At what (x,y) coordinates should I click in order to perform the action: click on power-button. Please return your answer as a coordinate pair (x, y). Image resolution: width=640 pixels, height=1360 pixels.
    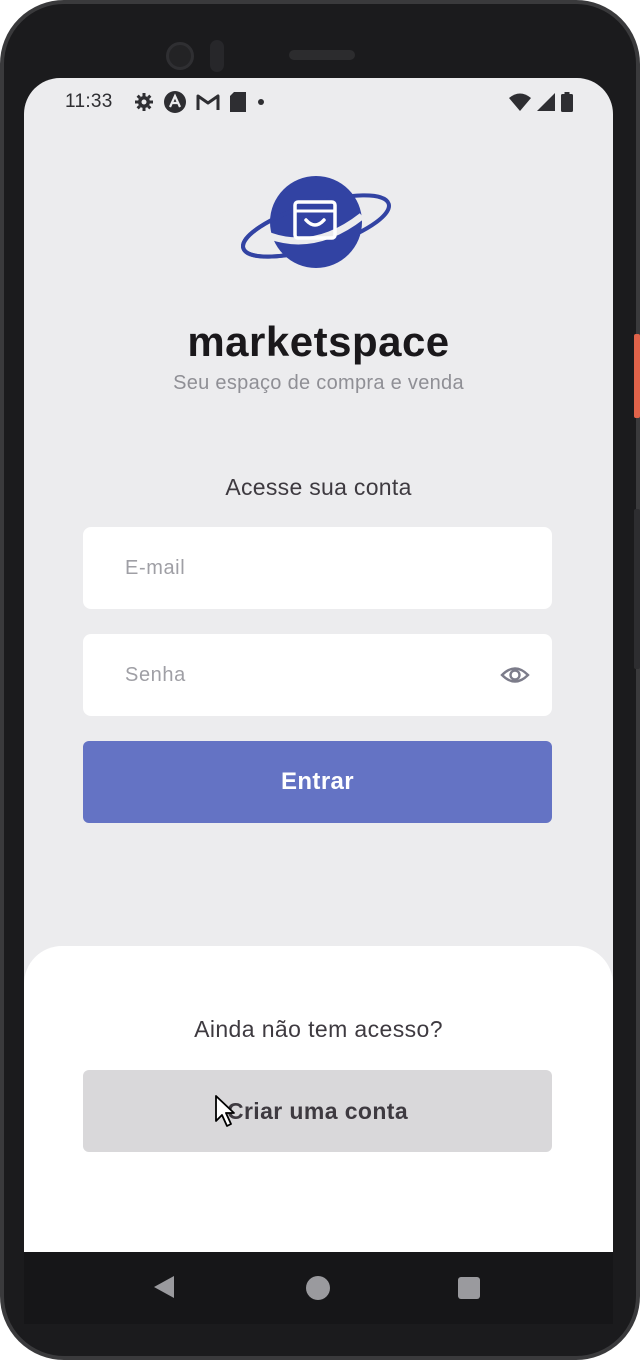
    Looking at the image, I should click on (637, 376).